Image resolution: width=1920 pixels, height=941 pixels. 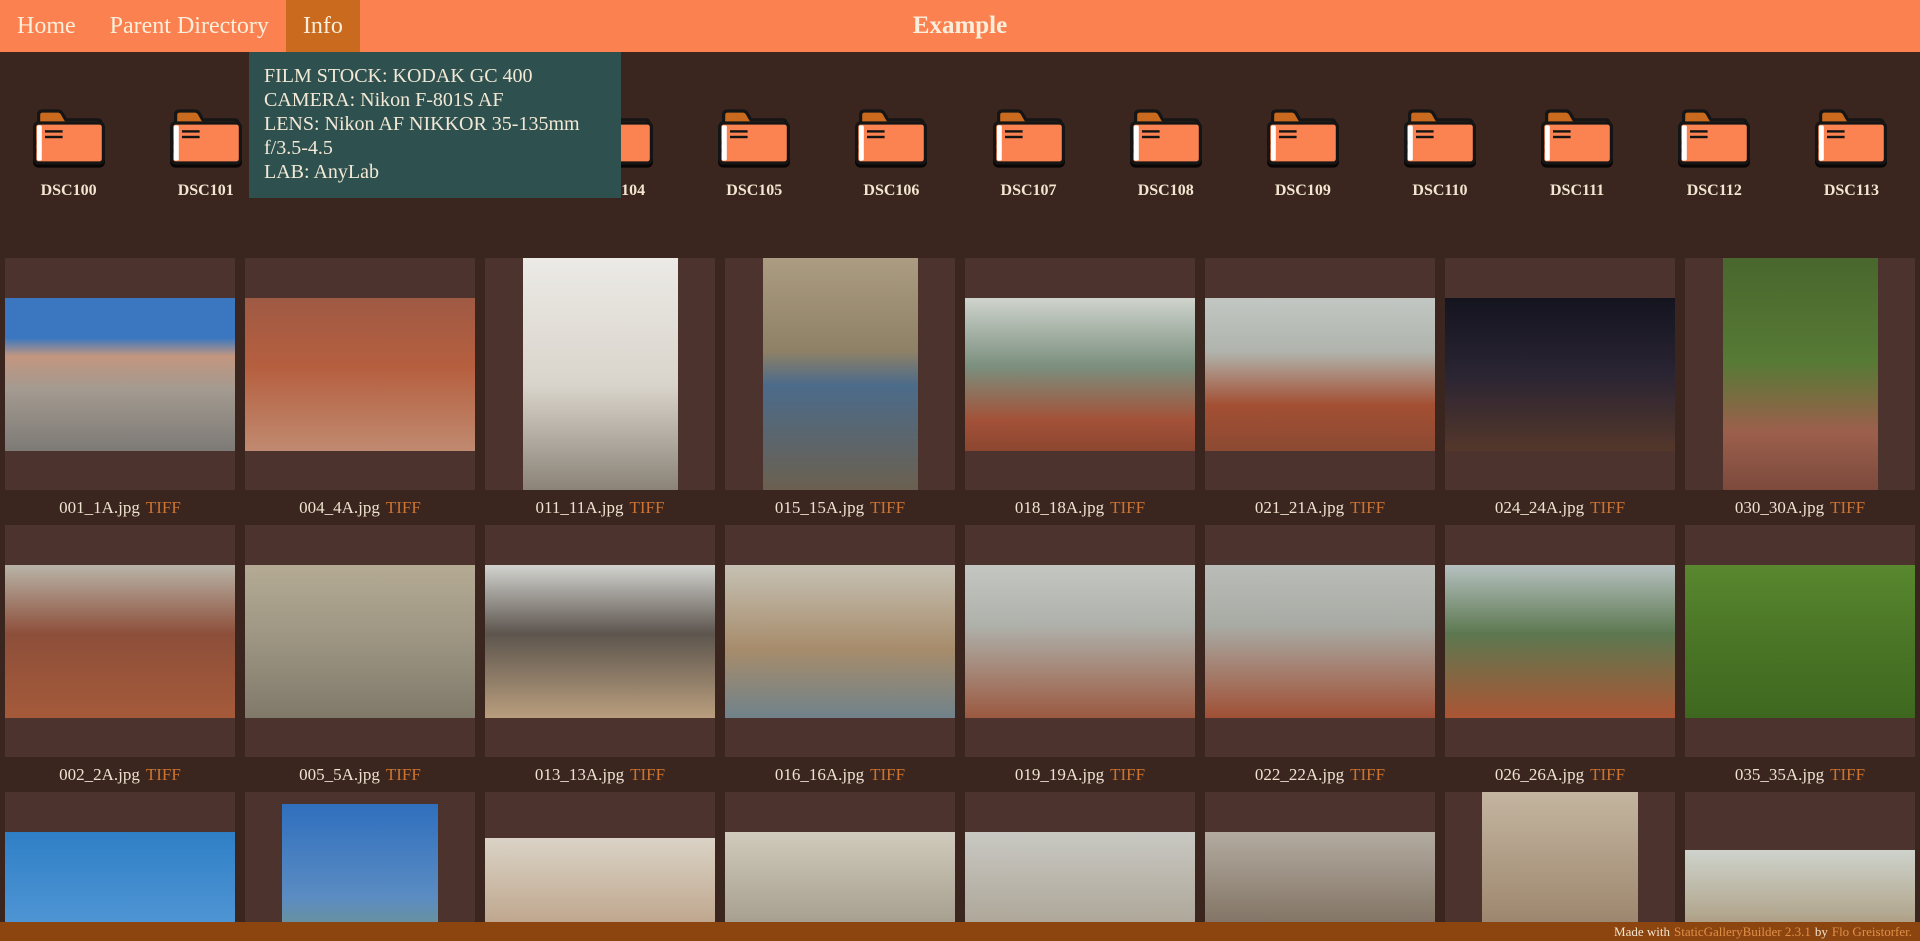 What do you see at coordinates (1080, 774) in the screenshot?
I see `thumbnail-caption: 019_19A.jpg TIFF` at bounding box center [1080, 774].